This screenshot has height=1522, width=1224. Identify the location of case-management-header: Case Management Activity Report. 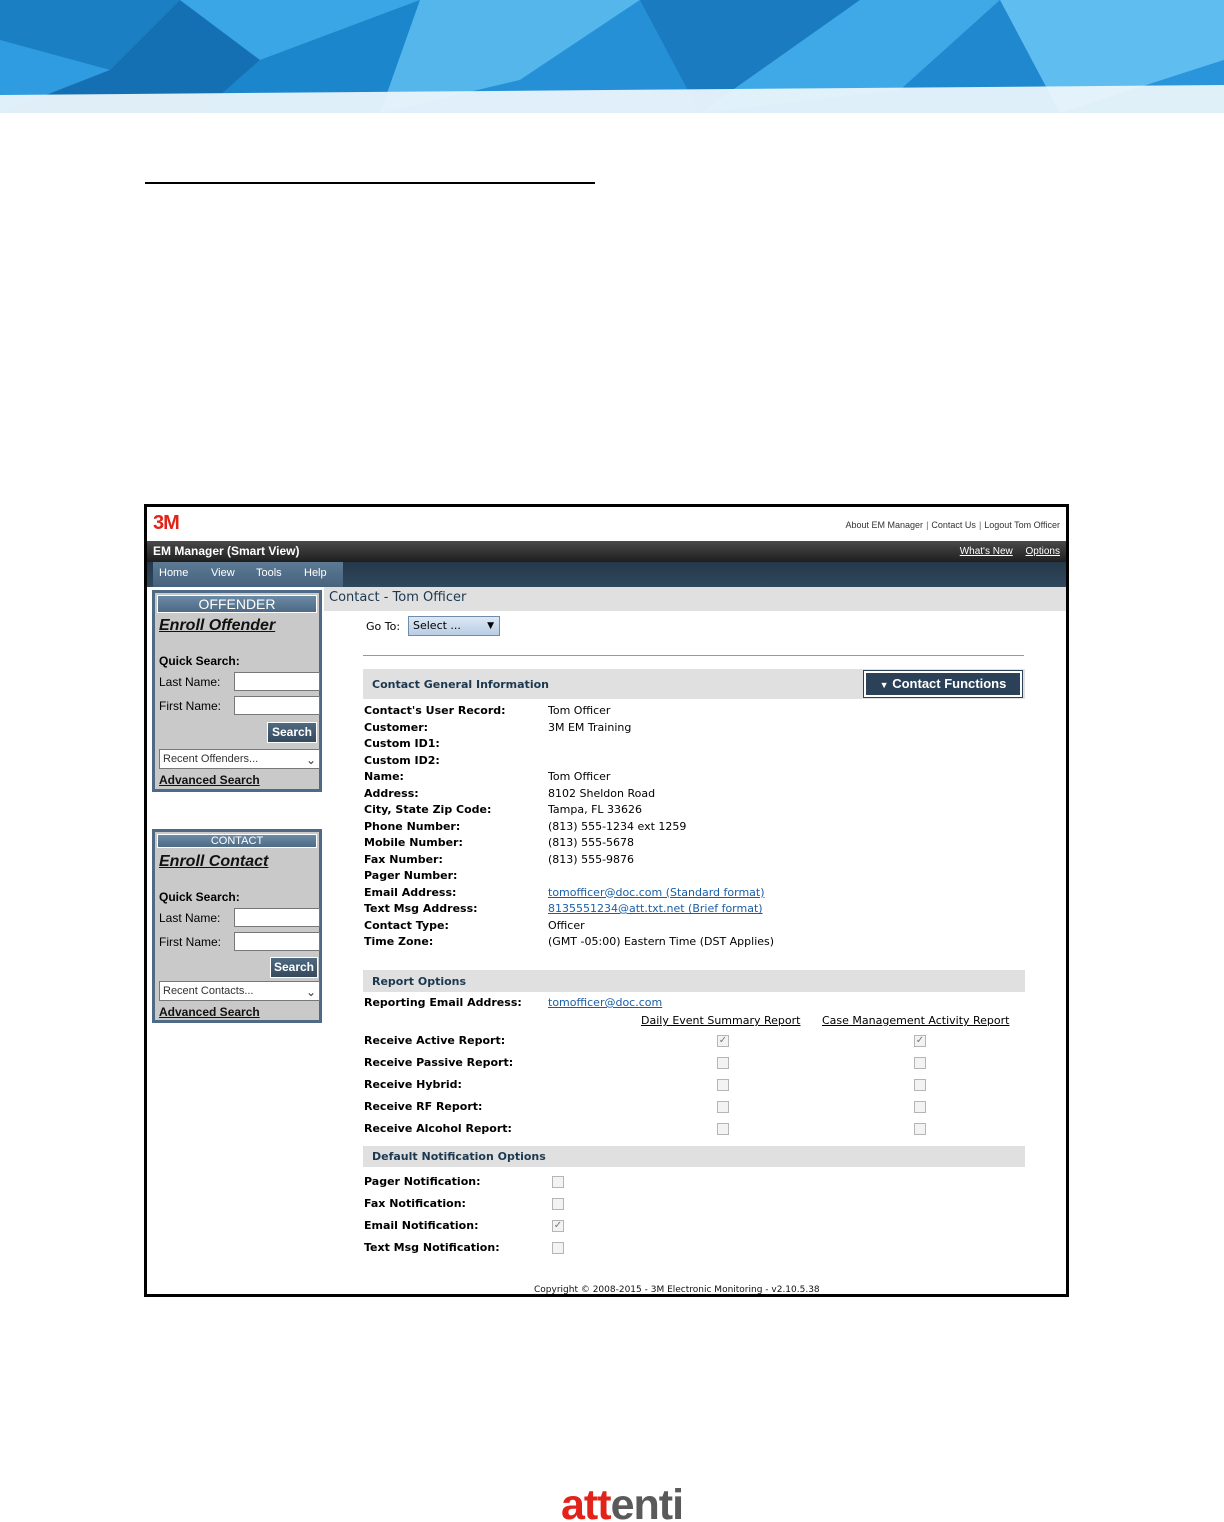
(916, 1020).